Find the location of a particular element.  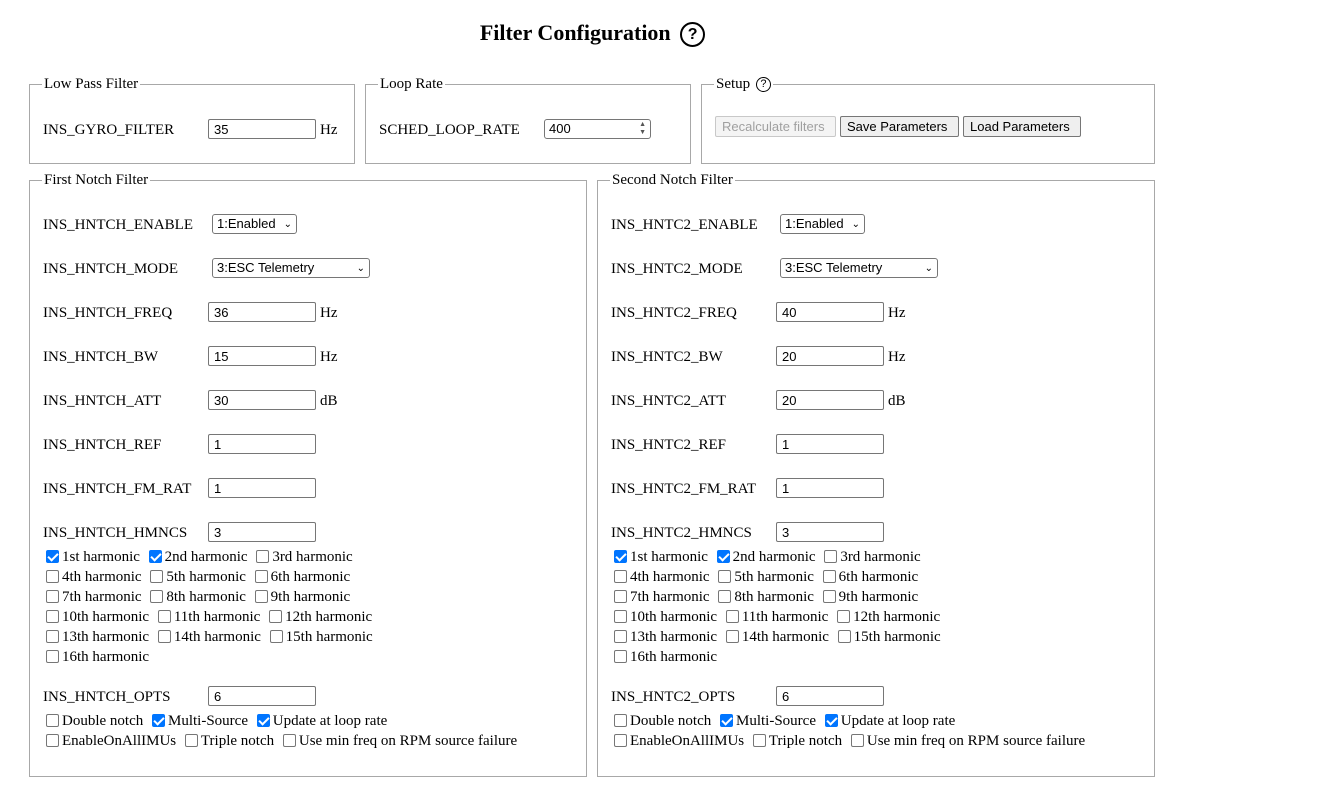

hntc2-ref-input is located at coordinates (830, 444).